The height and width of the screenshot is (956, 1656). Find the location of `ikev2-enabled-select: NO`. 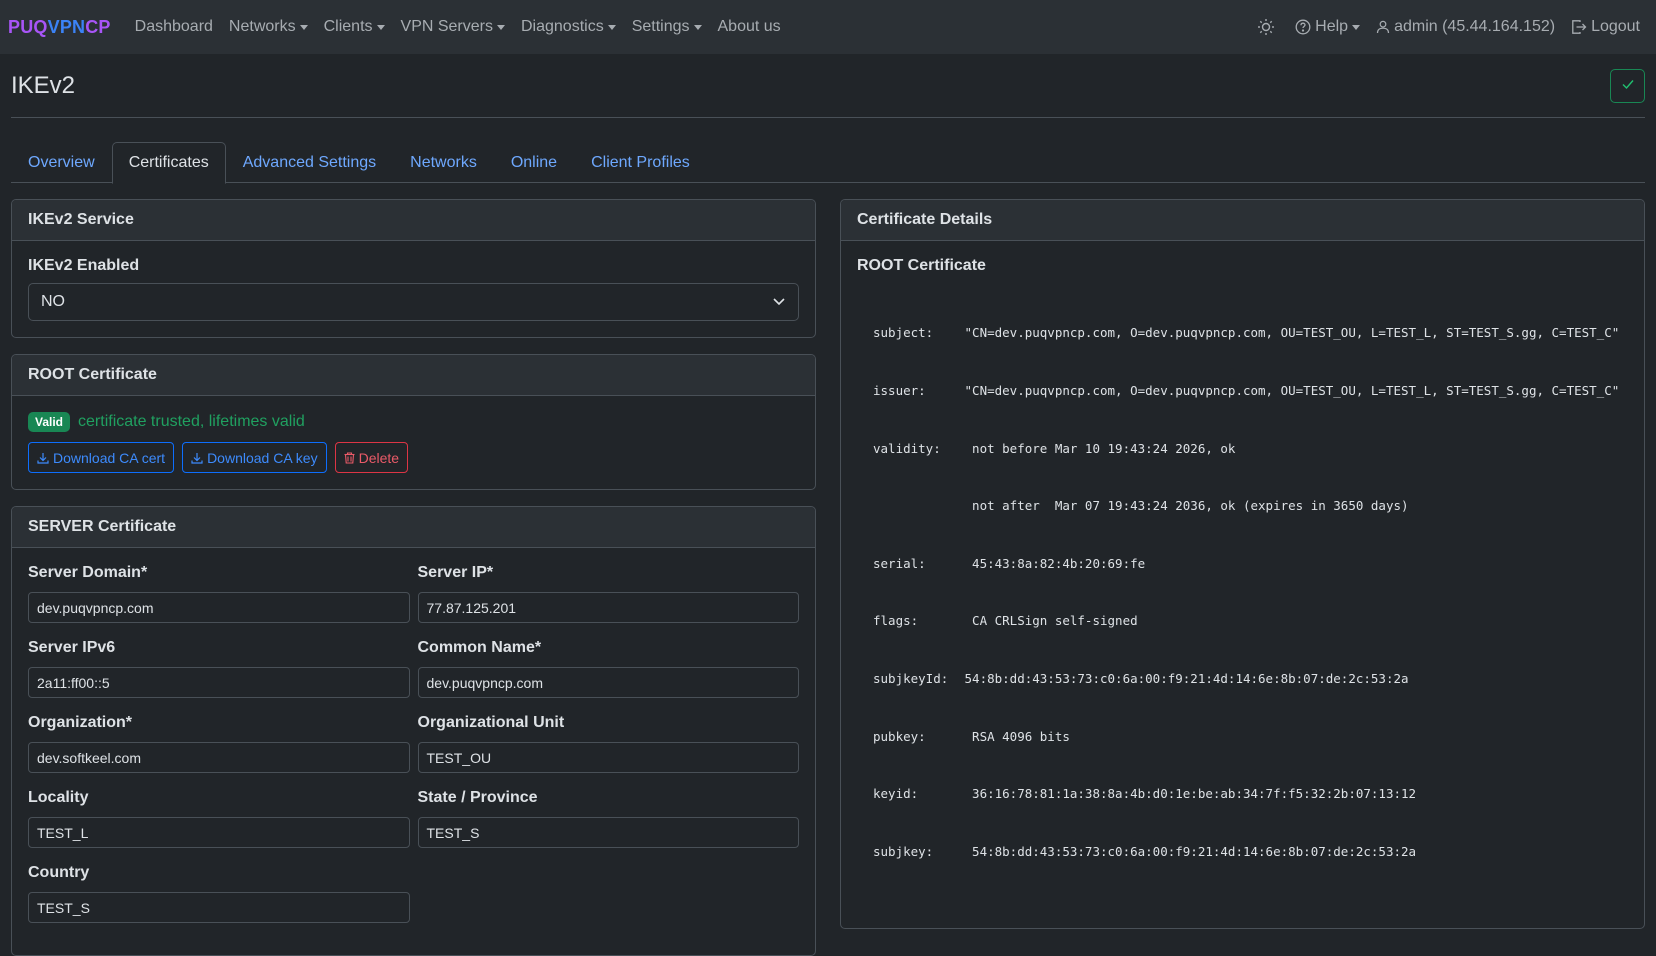

ikev2-enabled-select: NO is located at coordinates (413, 302).